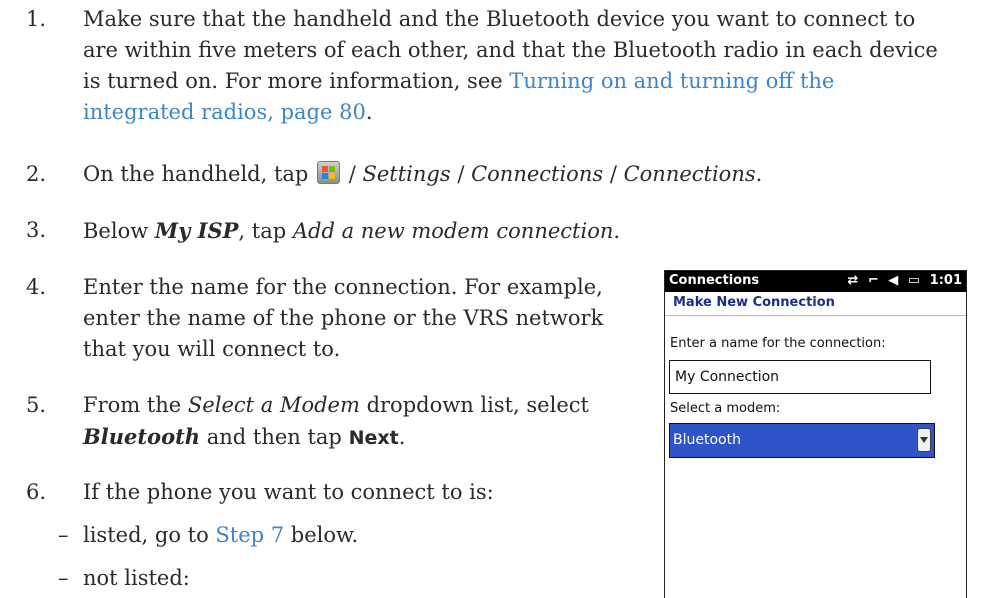 The height and width of the screenshot is (598, 995). What do you see at coordinates (914, 280) in the screenshot?
I see `battery-icon: ▭` at bounding box center [914, 280].